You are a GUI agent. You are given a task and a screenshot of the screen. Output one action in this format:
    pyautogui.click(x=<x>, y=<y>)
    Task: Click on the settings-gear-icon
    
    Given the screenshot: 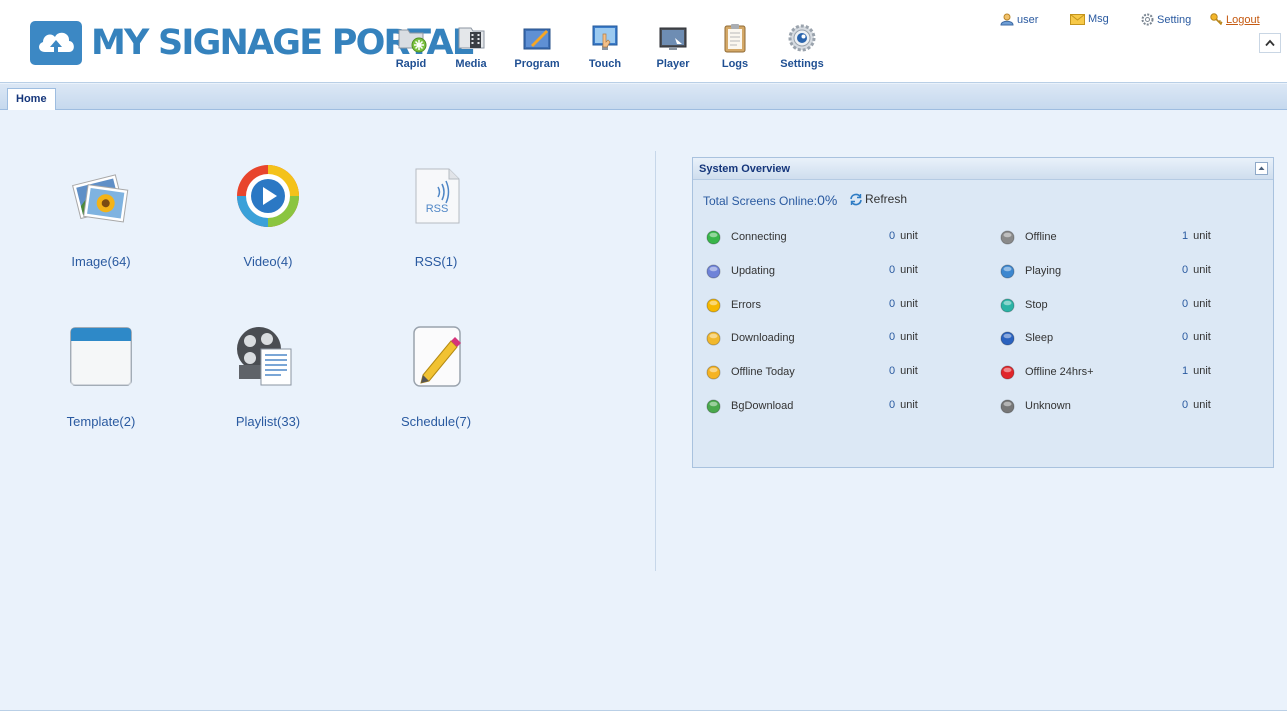 What is the action you would take?
    pyautogui.click(x=802, y=38)
    